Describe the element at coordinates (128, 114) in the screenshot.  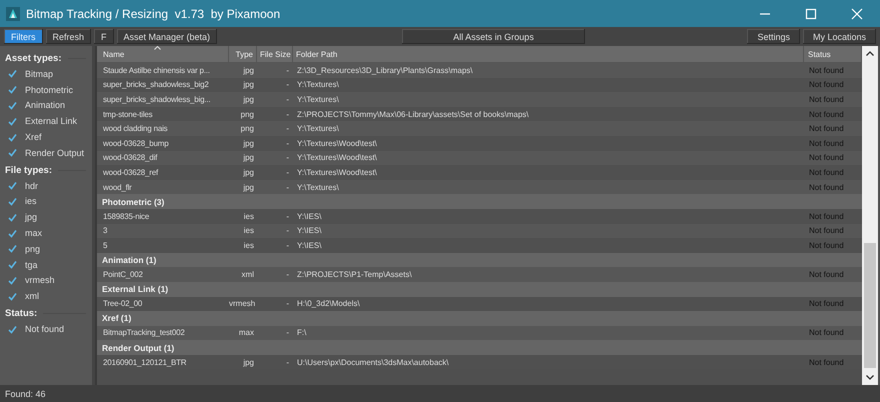
I see `file-name: tmp-stone-tiles` at that location.